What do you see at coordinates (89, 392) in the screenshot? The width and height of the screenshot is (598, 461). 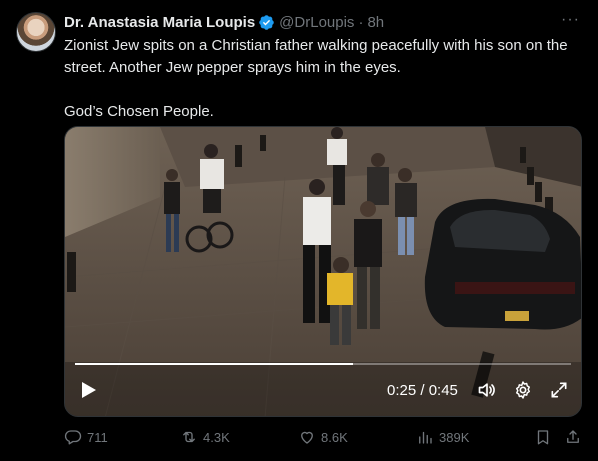 I see `play-icon` at bounding box center [89, 392].